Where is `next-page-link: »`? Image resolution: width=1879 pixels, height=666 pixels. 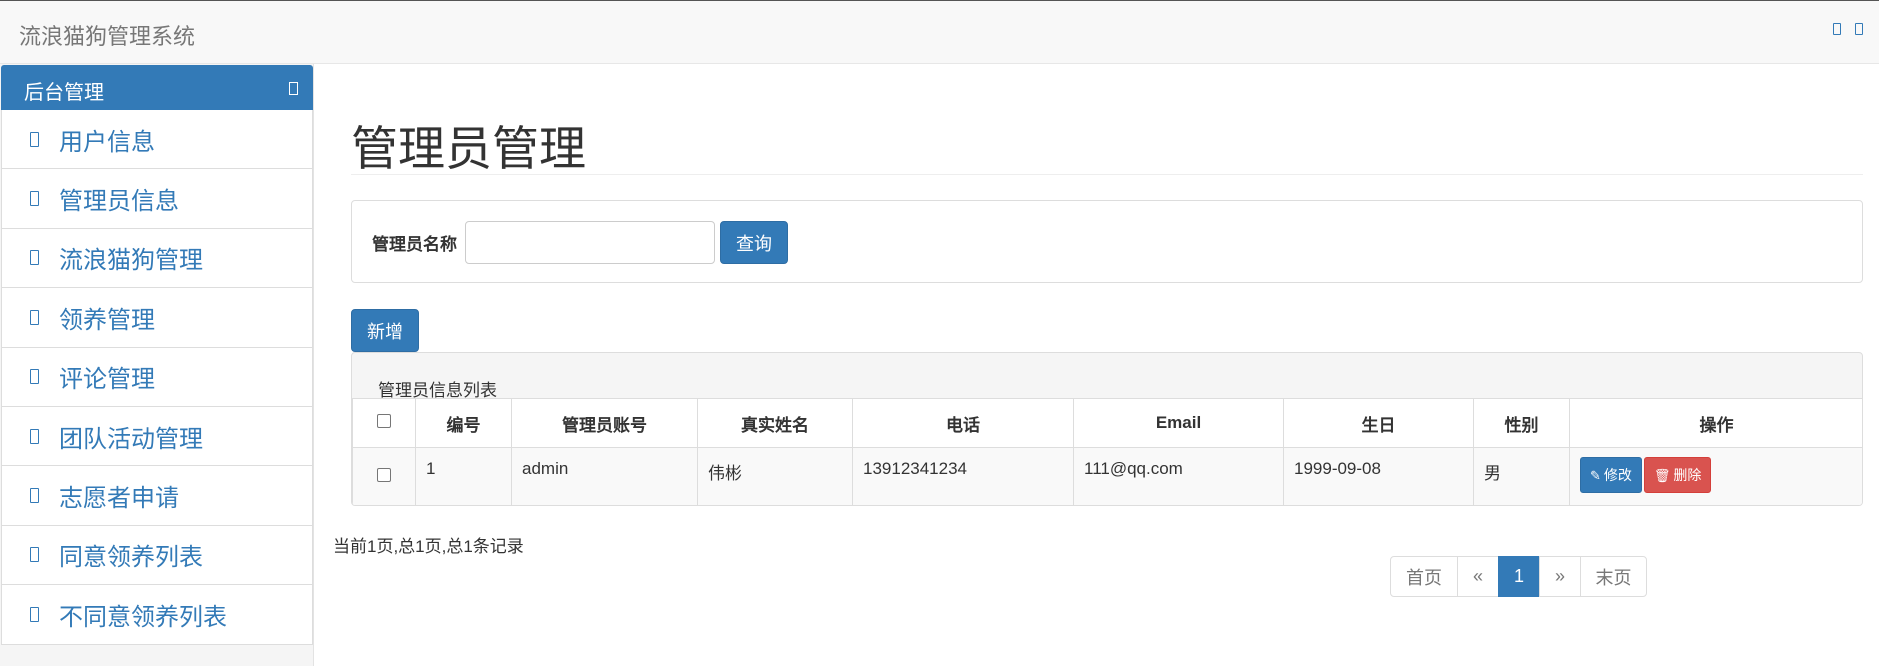
next-page-link: » is located at coordinates (1560, 576).